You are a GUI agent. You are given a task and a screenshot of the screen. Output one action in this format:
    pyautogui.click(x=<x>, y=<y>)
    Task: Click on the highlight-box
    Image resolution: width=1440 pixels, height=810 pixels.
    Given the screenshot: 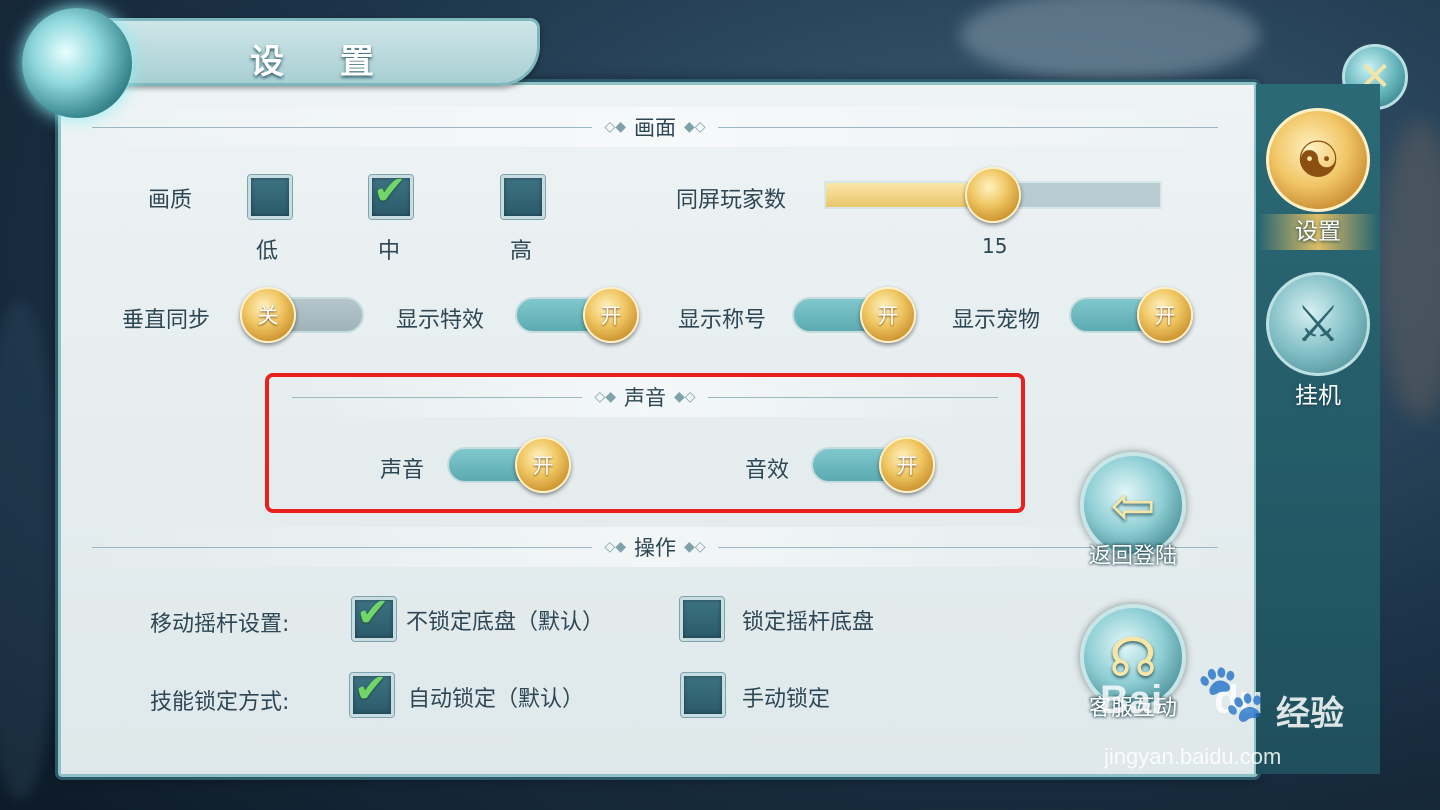 What is the action you would take?
    pyautogui.click(x=645, y=443)
    